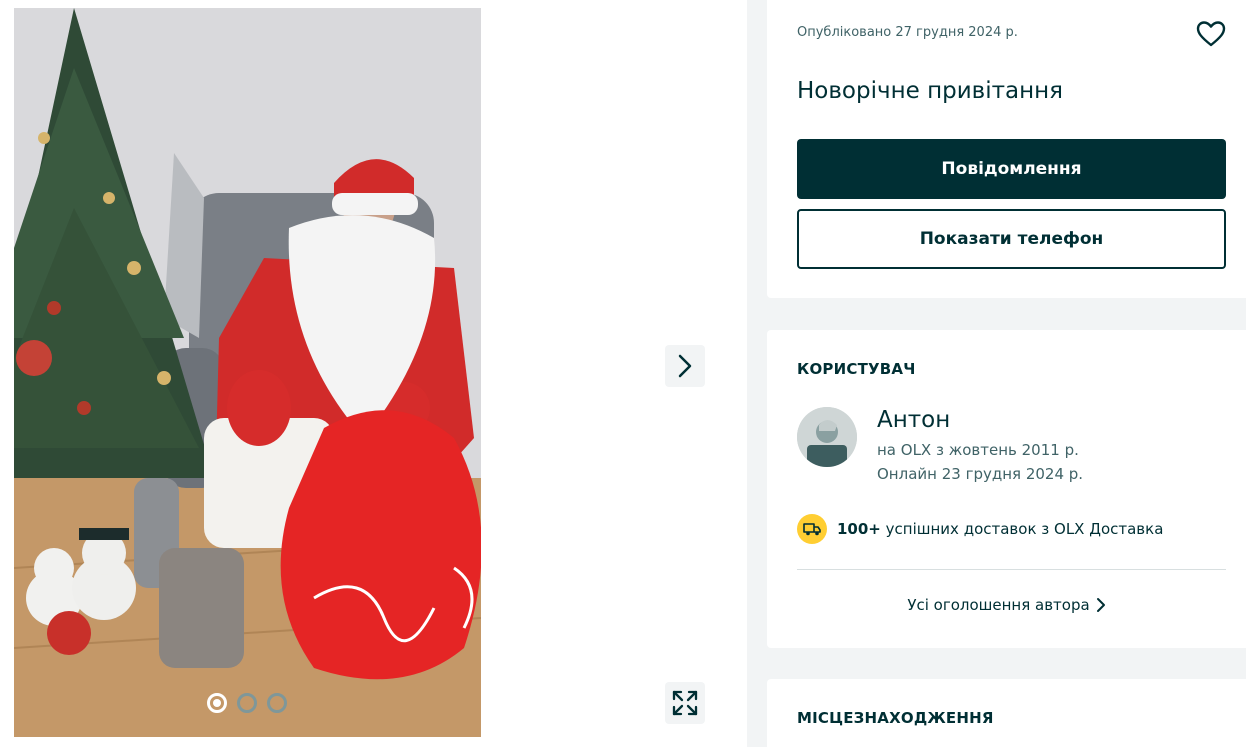 This screenshot has width=1246, height=747. I want to click on all-author-ads-link: Усі оголошення автора, so click(1006, 605).